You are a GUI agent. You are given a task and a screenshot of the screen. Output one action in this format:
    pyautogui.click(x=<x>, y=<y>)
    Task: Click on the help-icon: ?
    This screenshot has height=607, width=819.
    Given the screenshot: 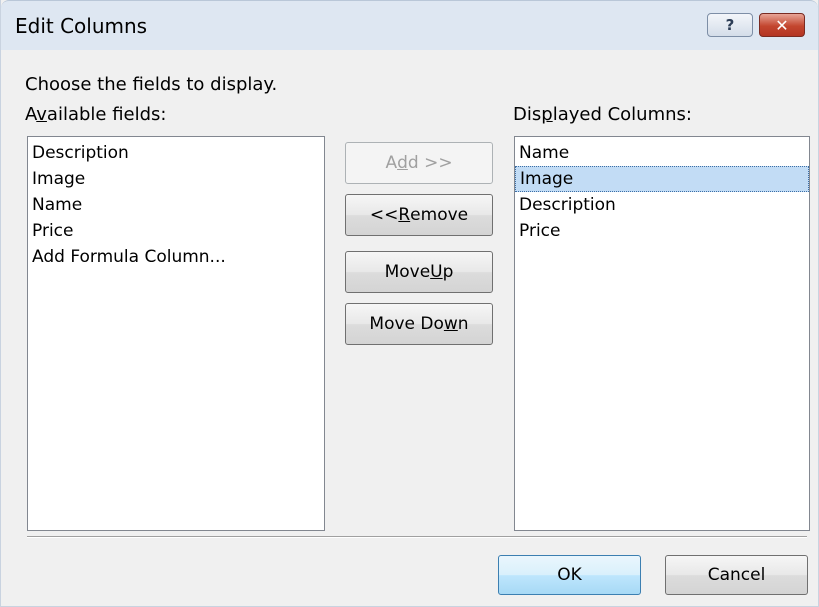 What is the action you would take?
    pyautogui.click(x=730, y=25)
    